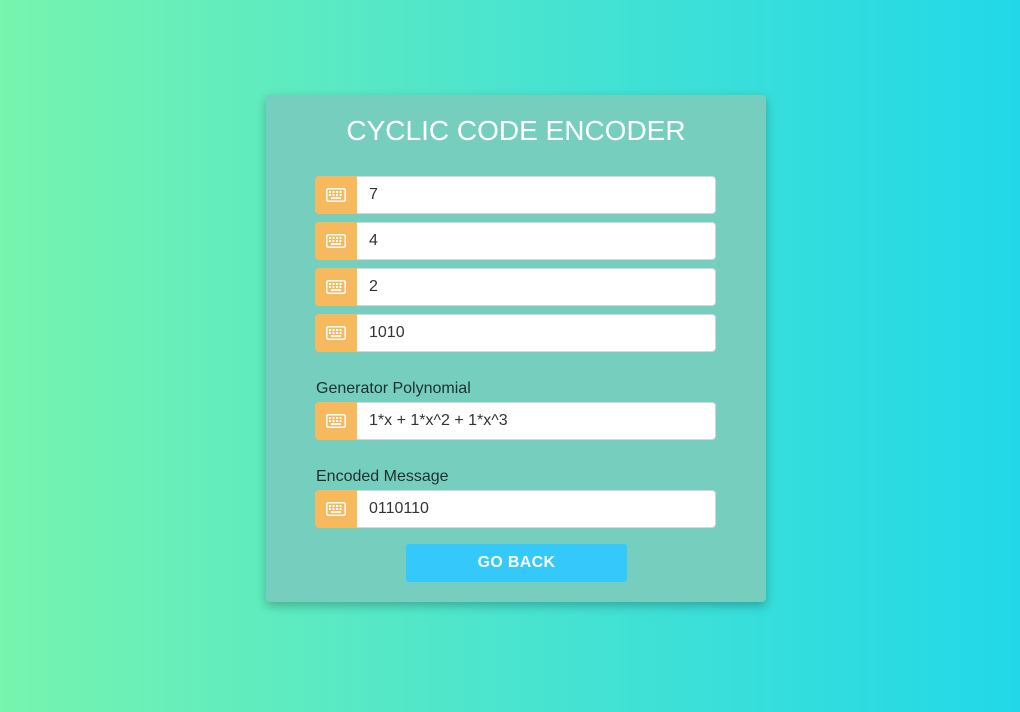 The image size is (1020, 712). What do you see at coordinates (536, 241) in the screenshot?
I see `message-length-input` at bounding box center [536, 241].